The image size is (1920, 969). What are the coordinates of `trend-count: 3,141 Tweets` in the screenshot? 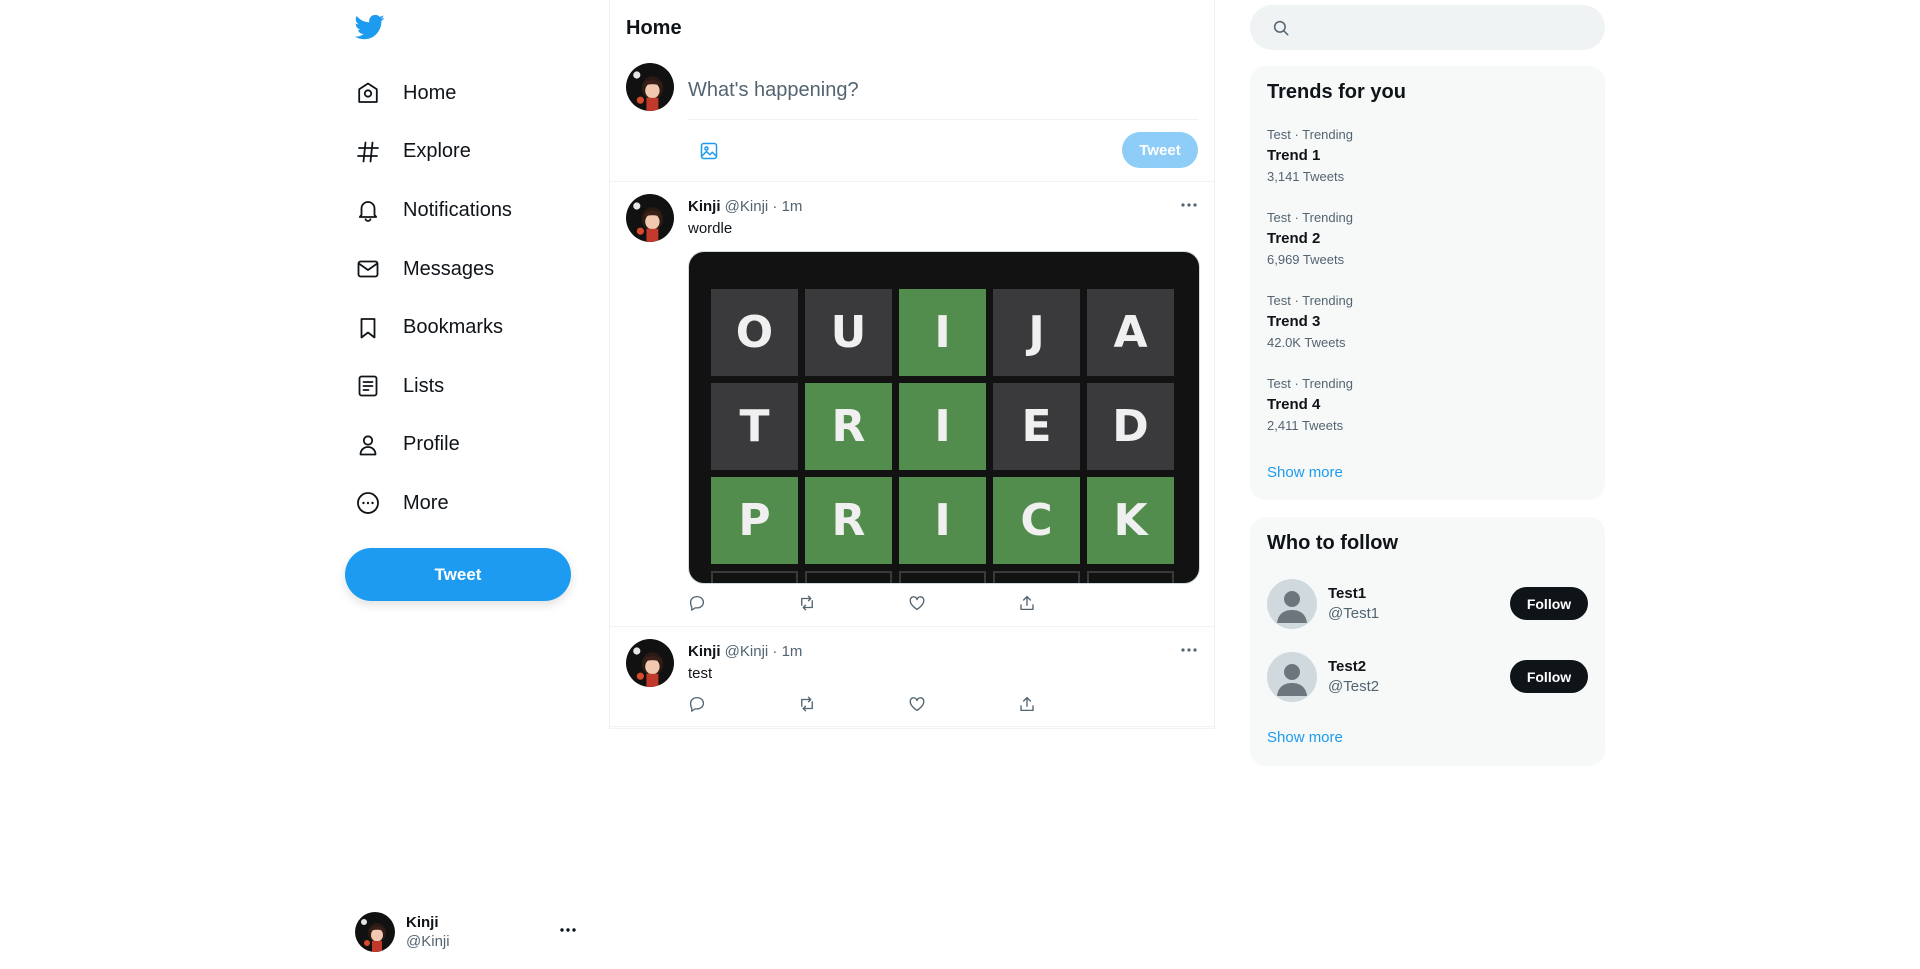 It's located at (1306, 176).